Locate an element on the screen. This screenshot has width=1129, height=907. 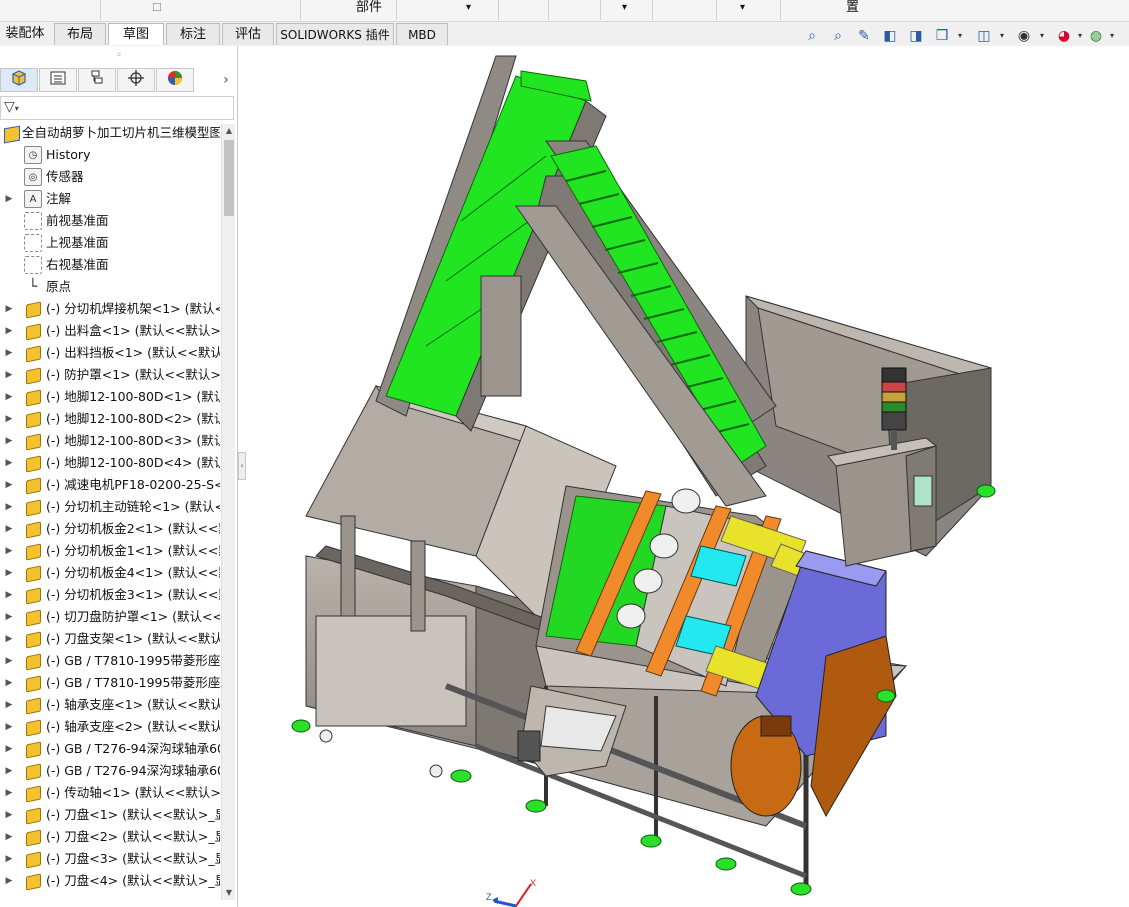
tree-item-part: ▶ (-) 分切机主动链轮<1> (默认<< is located at coordinates (110, 507).